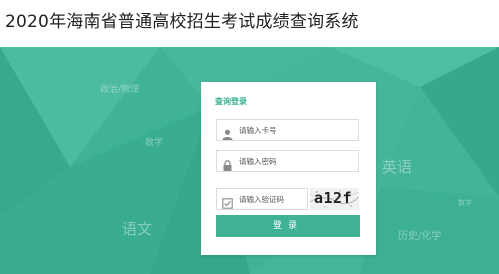  Describe the element at coordinates (182, 22) in the screenshot. I see `page-title: 2020年海南省普通高校招生考试成绩查询系统` at that location.